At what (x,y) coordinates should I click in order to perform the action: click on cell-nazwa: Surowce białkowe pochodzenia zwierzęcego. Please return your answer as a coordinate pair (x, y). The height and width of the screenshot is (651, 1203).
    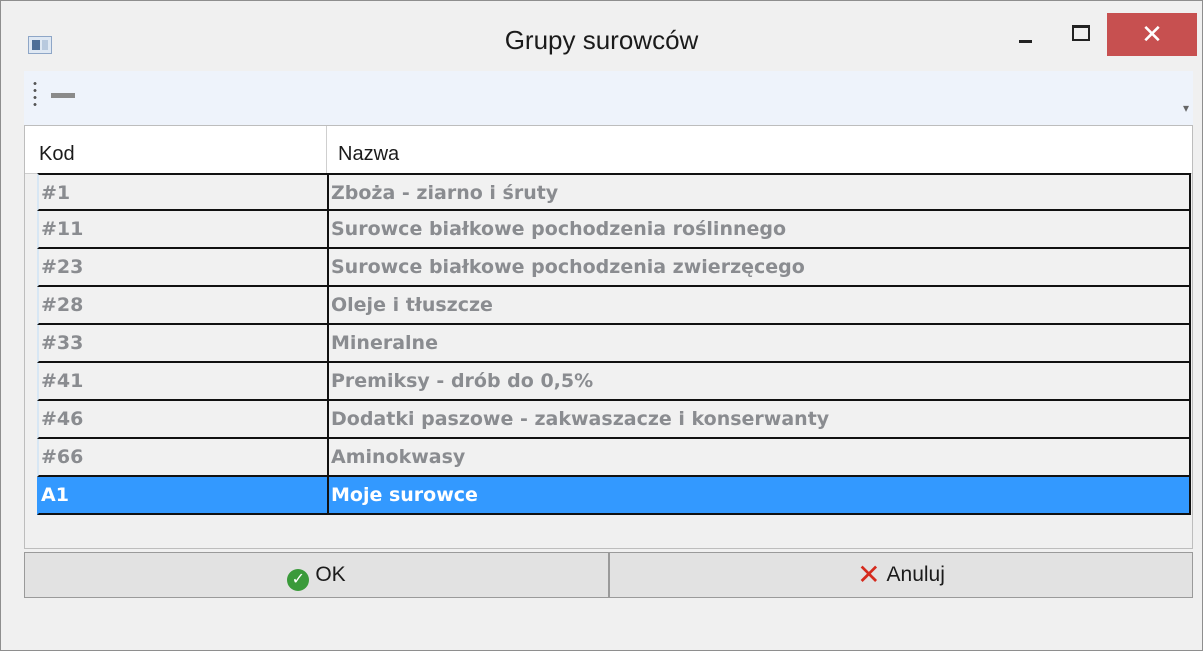
    Looking at the image, I should click on (759, 268).